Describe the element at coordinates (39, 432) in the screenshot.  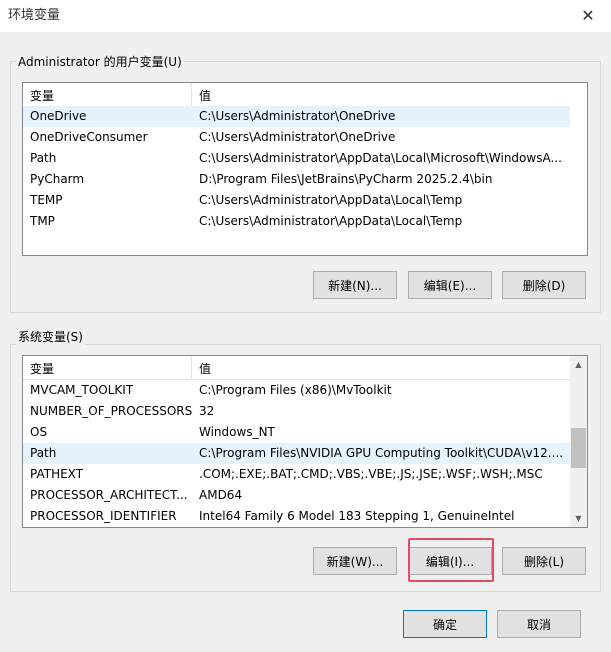
I see `var-name: OS` at that location.